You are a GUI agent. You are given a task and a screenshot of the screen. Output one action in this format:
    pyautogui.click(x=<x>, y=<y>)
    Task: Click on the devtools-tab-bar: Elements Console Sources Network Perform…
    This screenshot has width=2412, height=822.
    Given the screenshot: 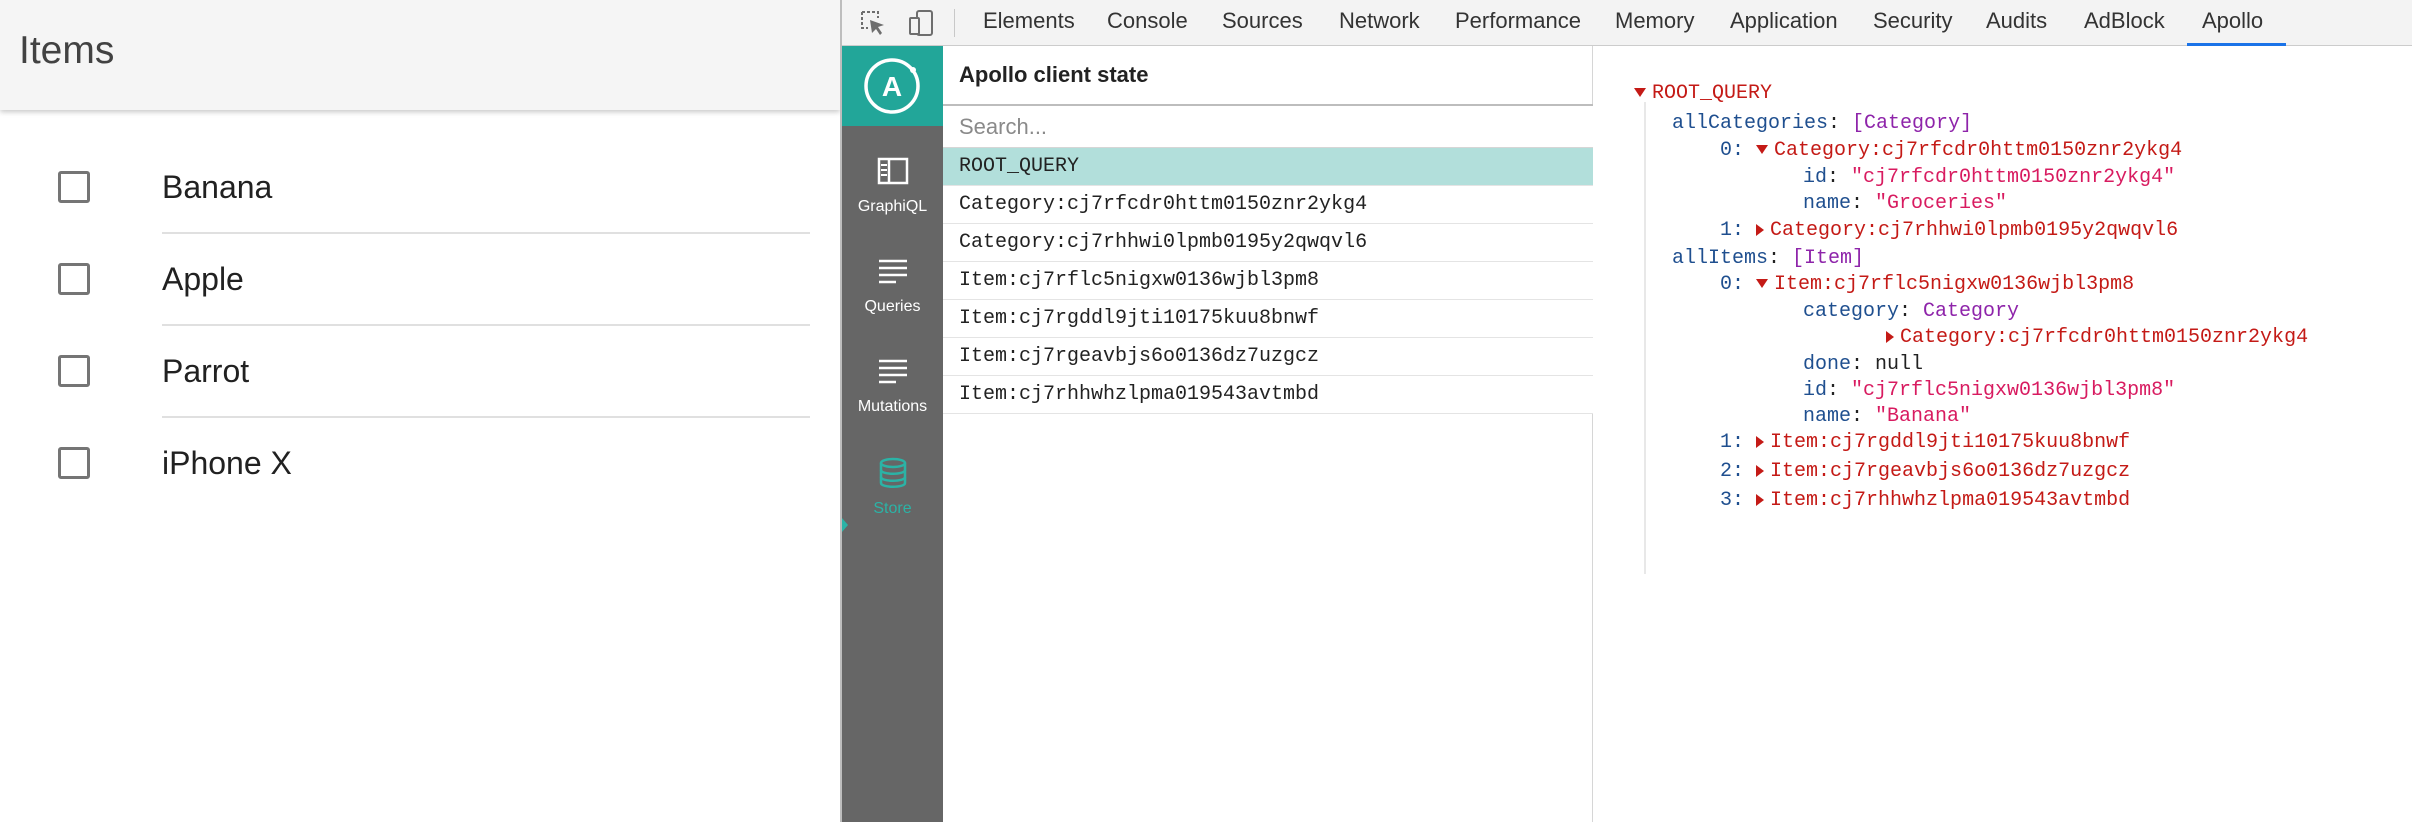 What is the action you would take?
    pyautogui.click(x=1627, y=23)
    